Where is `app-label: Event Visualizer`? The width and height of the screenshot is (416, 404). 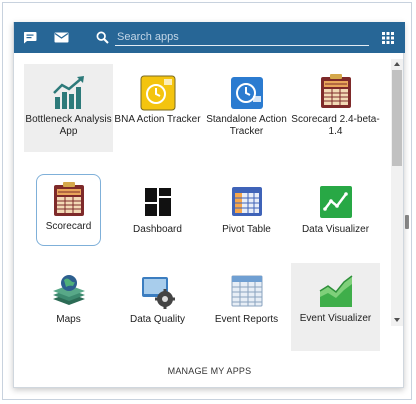
app-label: Event Visualizer is located at coordinates (335, 318).